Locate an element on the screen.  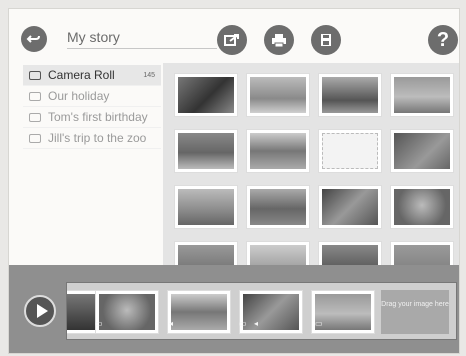
share-icon is located at coordinates (232, 40).